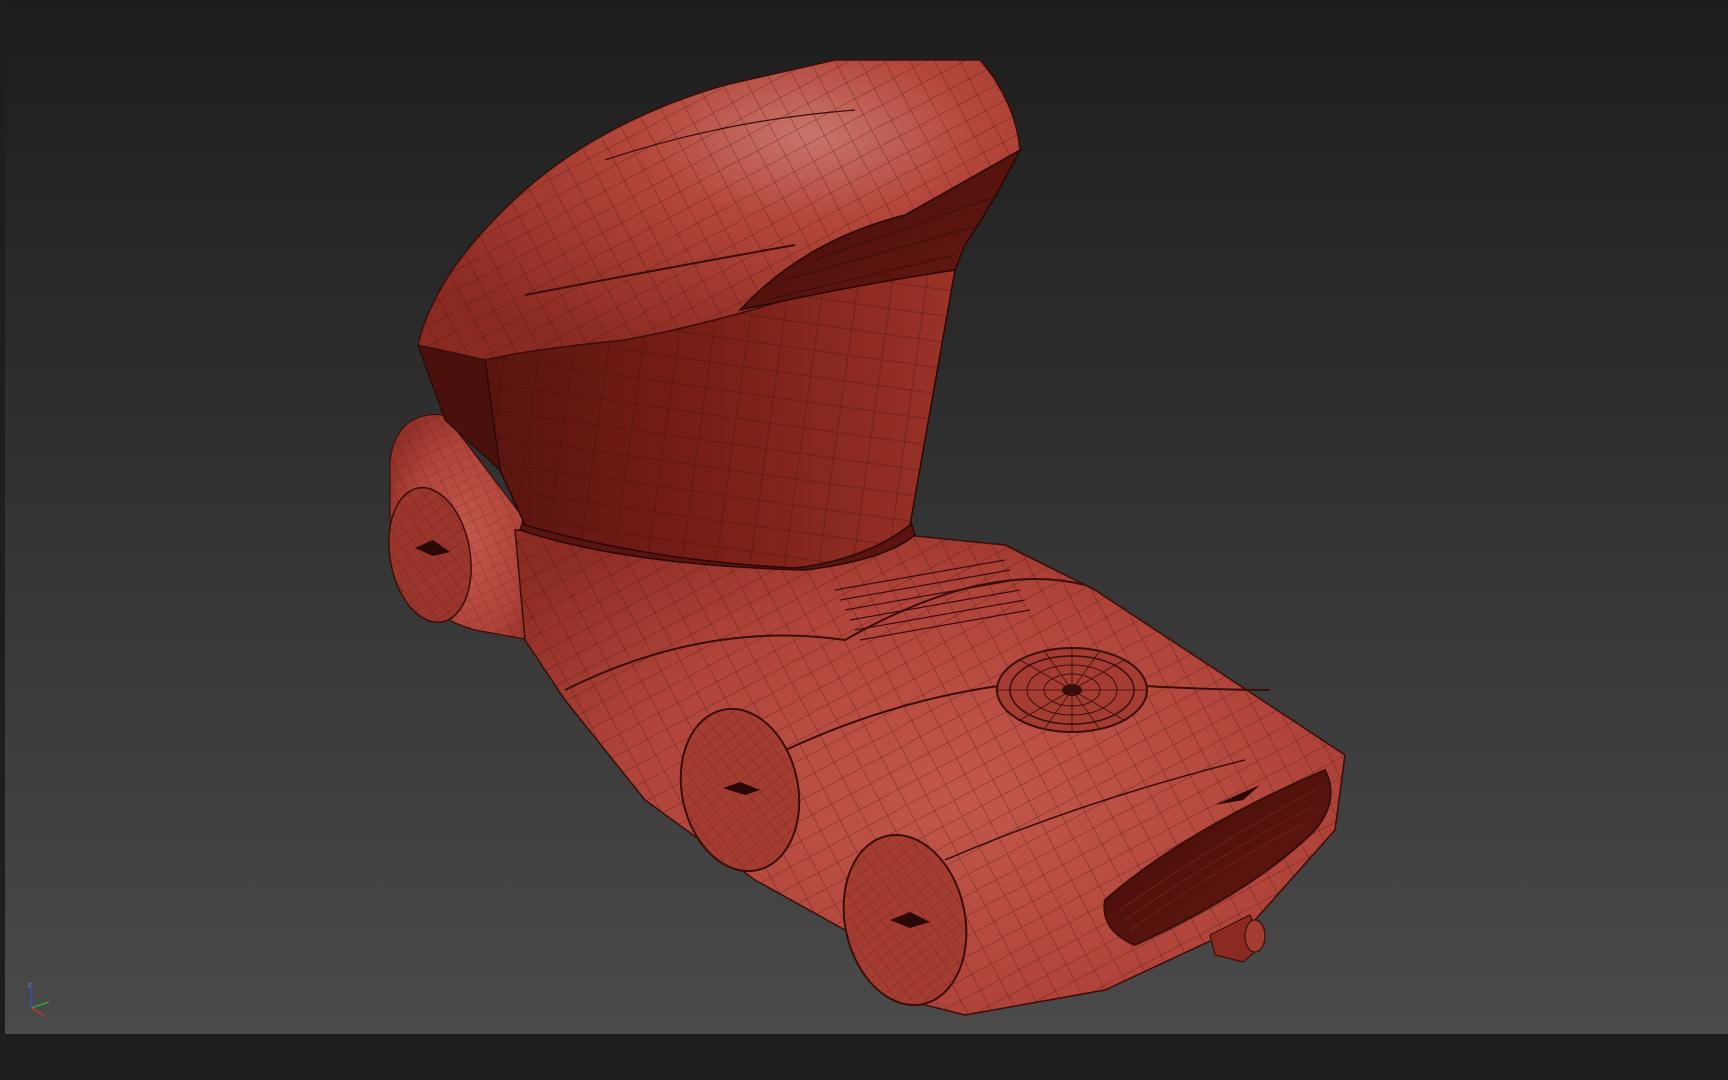 The width and height of the screenshot is (1728, 1080). What do you see at coordinates (39, 999) in the screenshot?
I see `axis-gizmo-icon: z` at bounding box center [39, 999].